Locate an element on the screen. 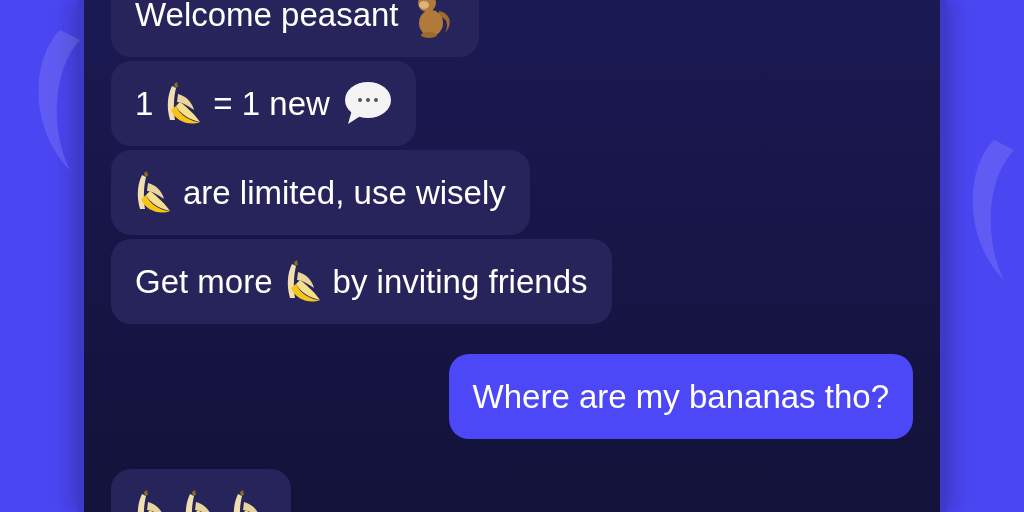  message-text: Get more is located at coordinates (204, 282).